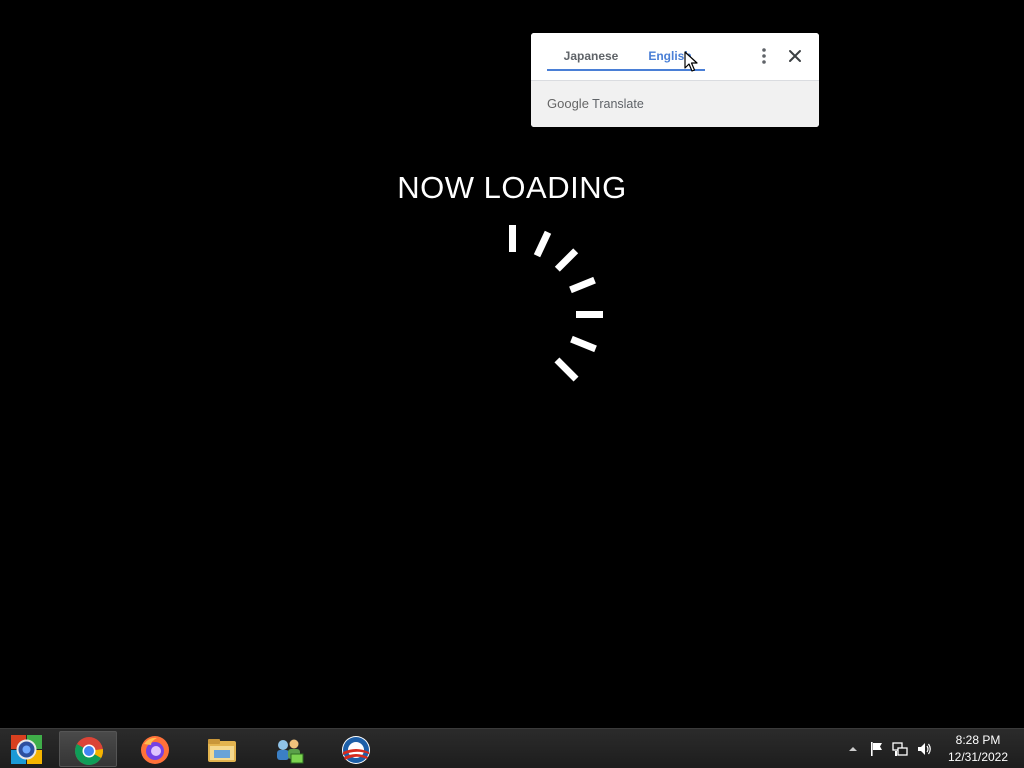  What do you see at coordinates (556, 303) in the screenshot?
I see `loading-spinner` at bounding box center [556, 303].